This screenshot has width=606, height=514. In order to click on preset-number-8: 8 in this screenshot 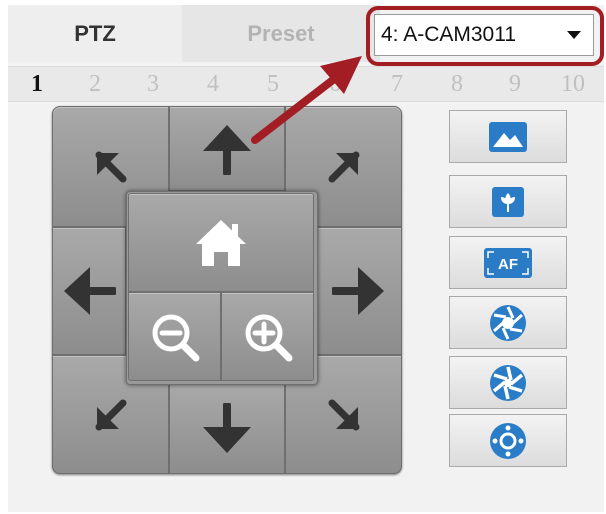, I will do `click(457, 84)`.